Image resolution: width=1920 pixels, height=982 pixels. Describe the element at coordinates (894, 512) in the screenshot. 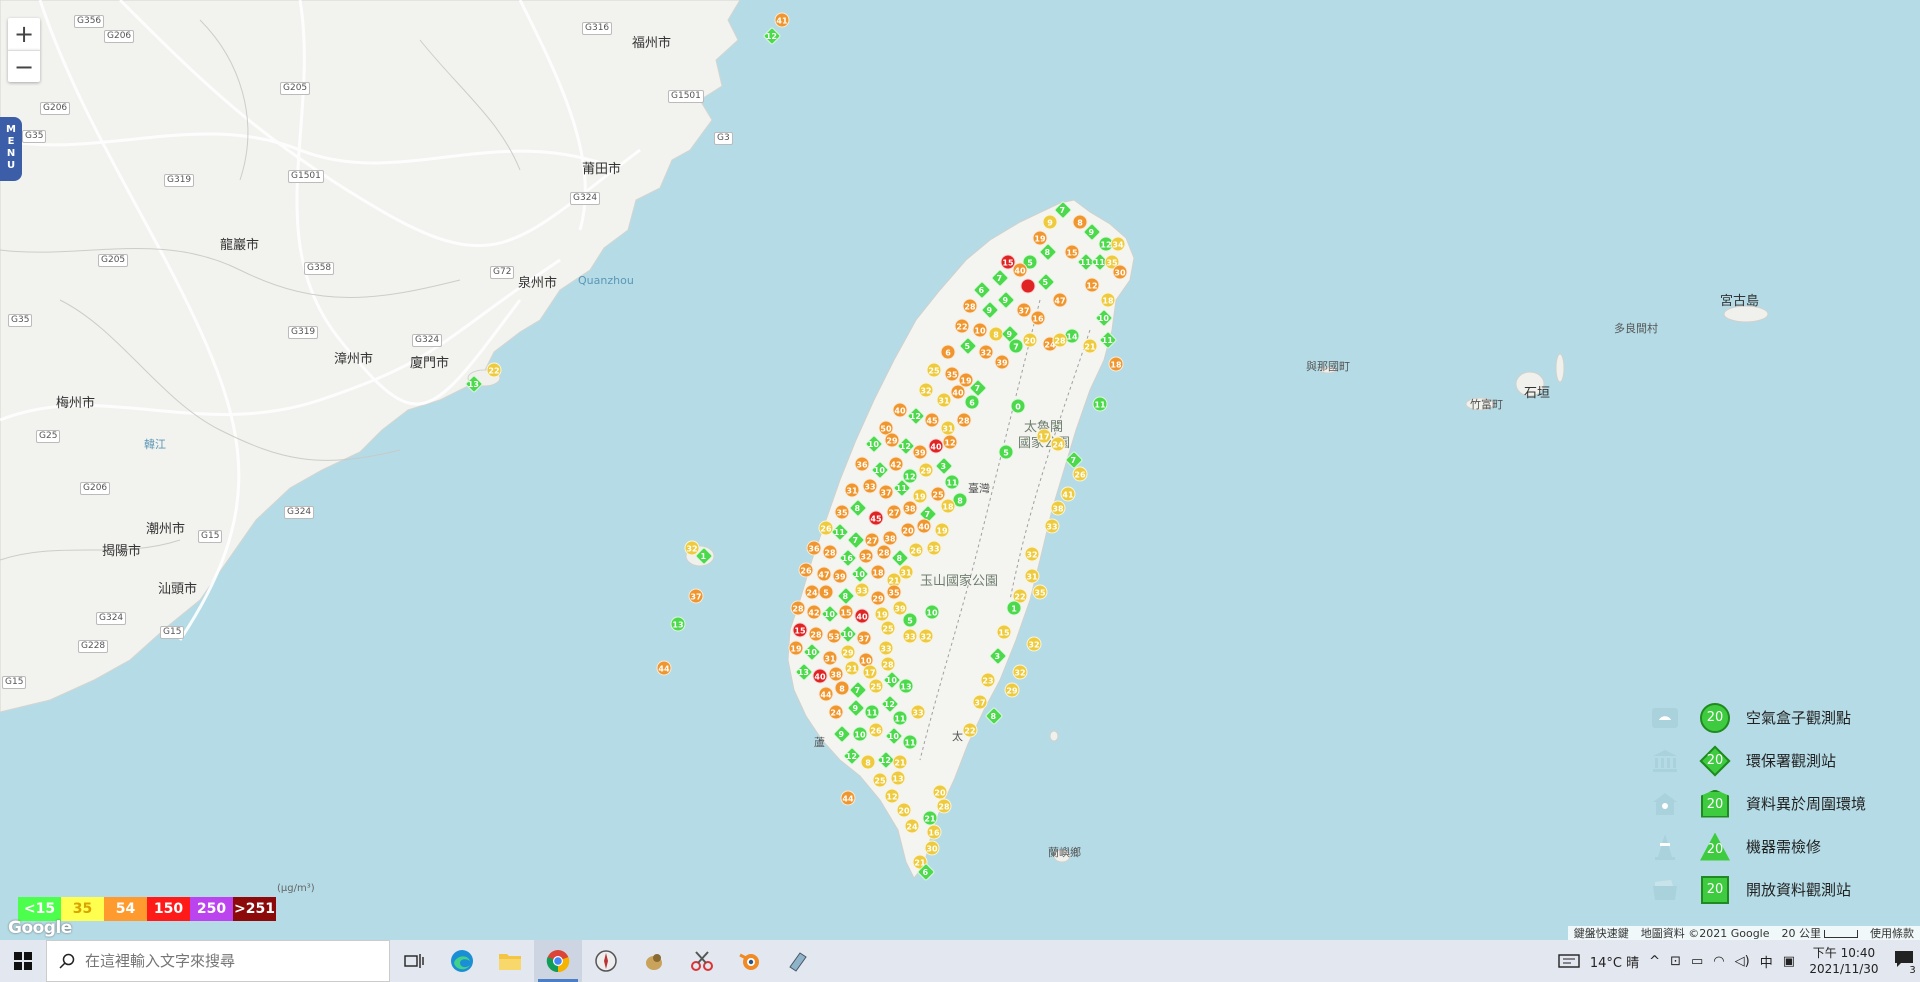

I see `airbox-marker: 27` at that location.